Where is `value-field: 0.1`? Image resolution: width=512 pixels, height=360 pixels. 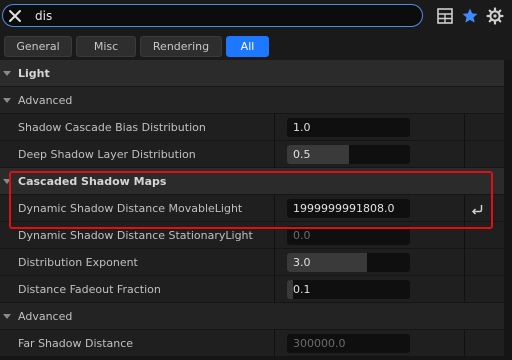 value-field: 0.1 is located at coordinates (348, 289).